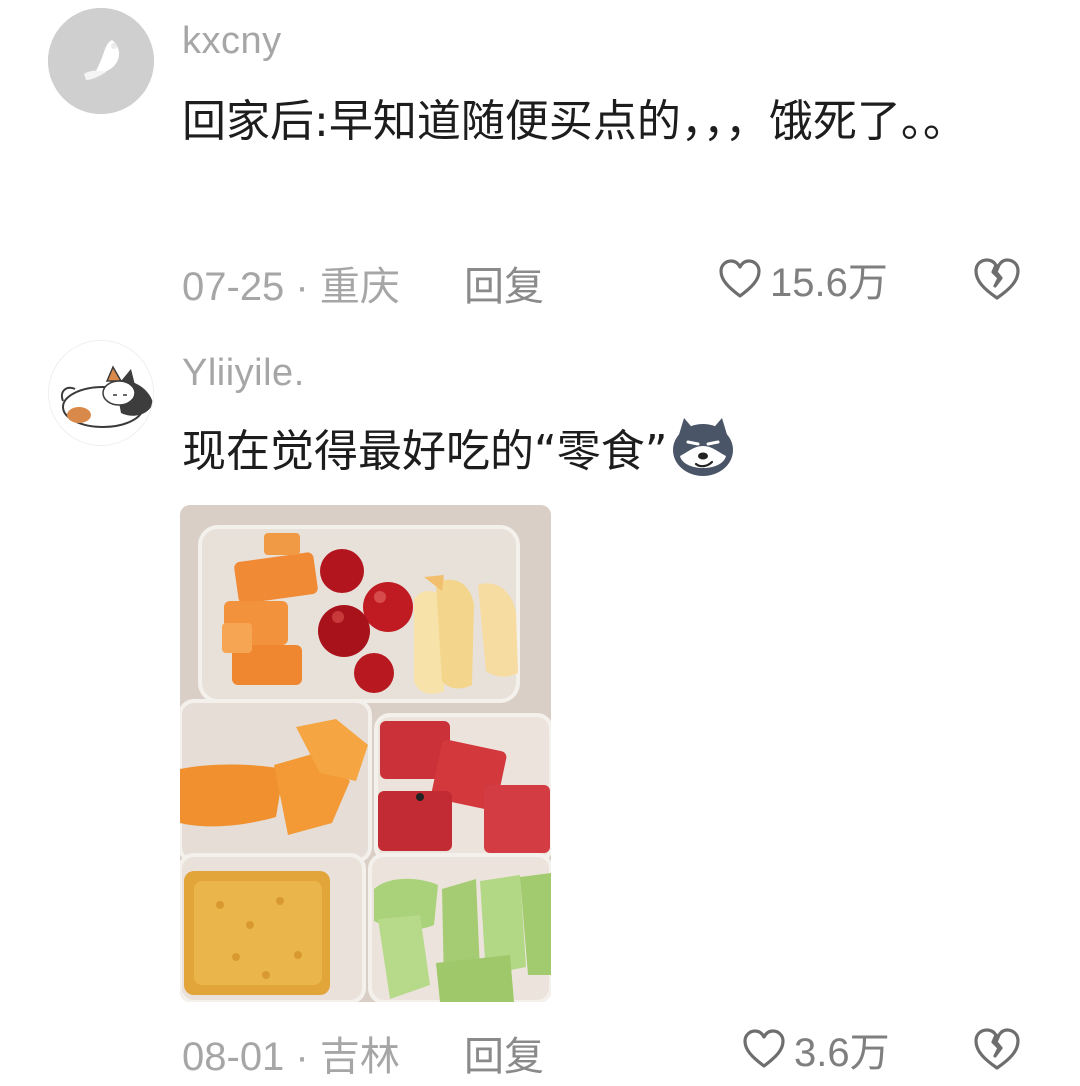 The width and height of the screenshot is (1080, 1086). What do you see at coordinates (764, 1048) in the screenshot?
I see `heart-icon` at bounding box center [764, 1048].